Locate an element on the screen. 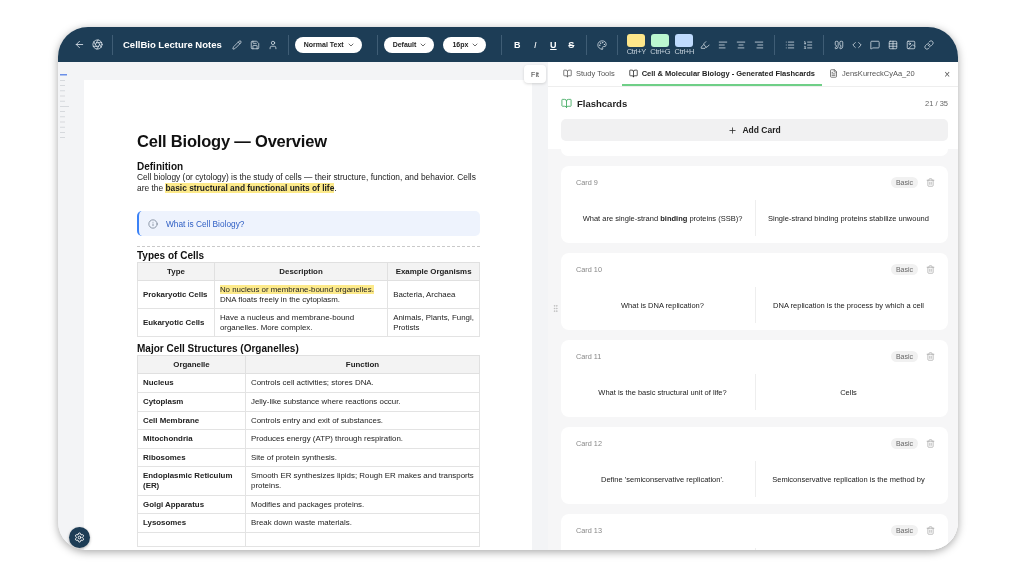 The width and height of the screenshot is (1024, 576). paragraph: Cell biology (or cytology) is the study of cells — their structure, function, and behavior. Cells are the basic structural and functional units of life. is located at coordinates (307, 182).